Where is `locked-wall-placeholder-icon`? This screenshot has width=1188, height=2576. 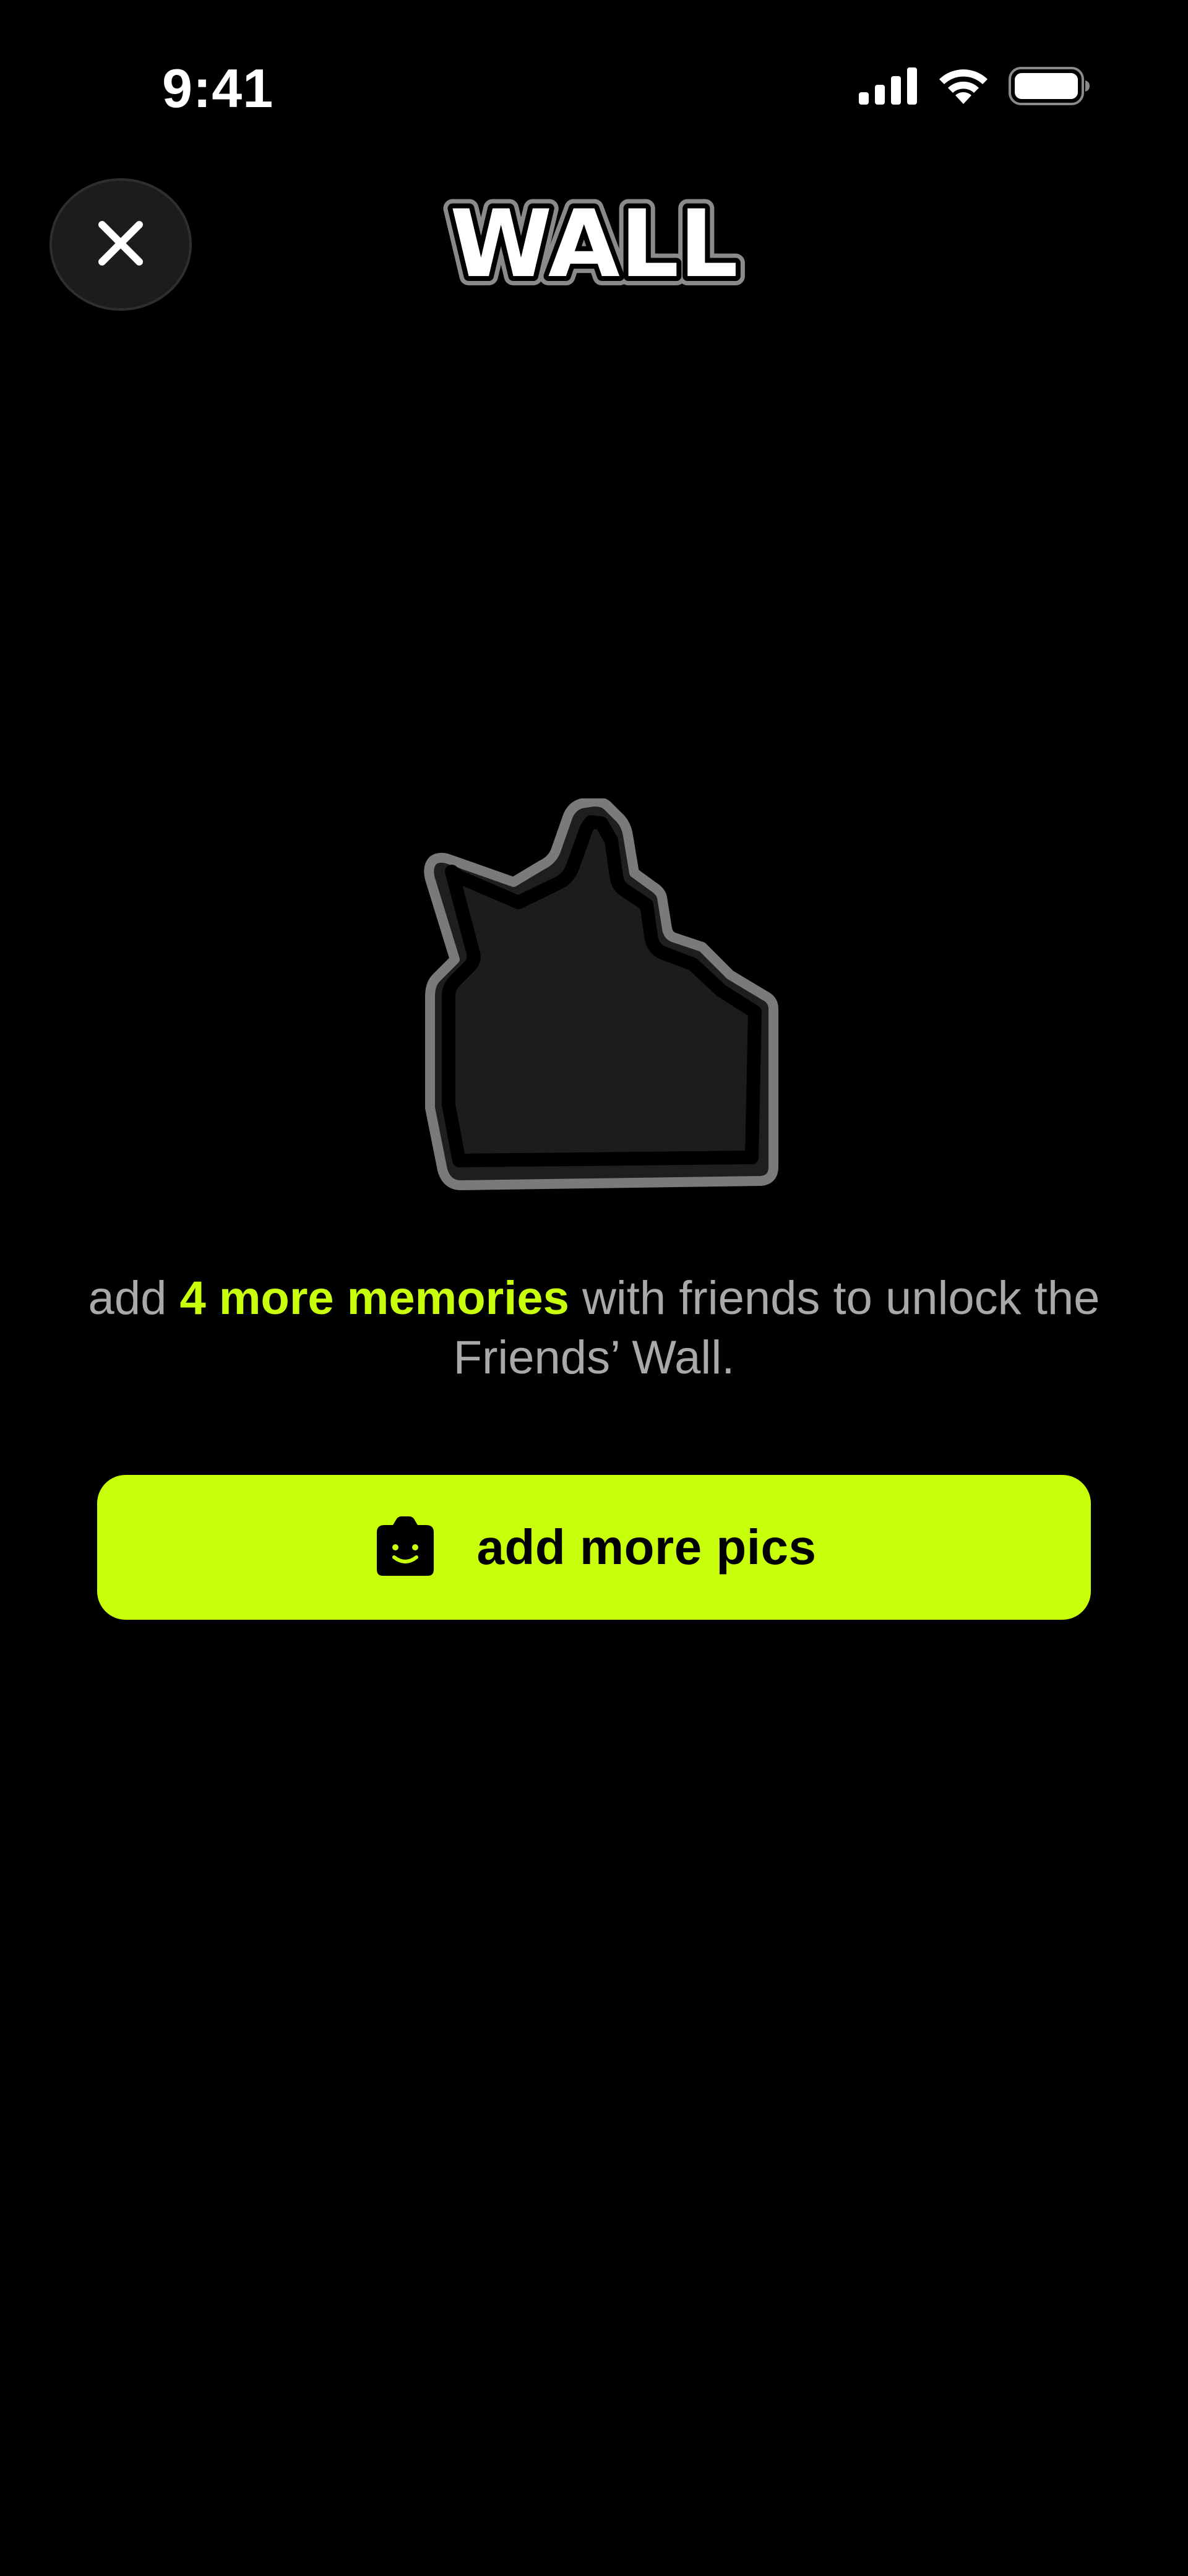
locked-wall-placeholder-icon is located at coordinates (594, 1008).